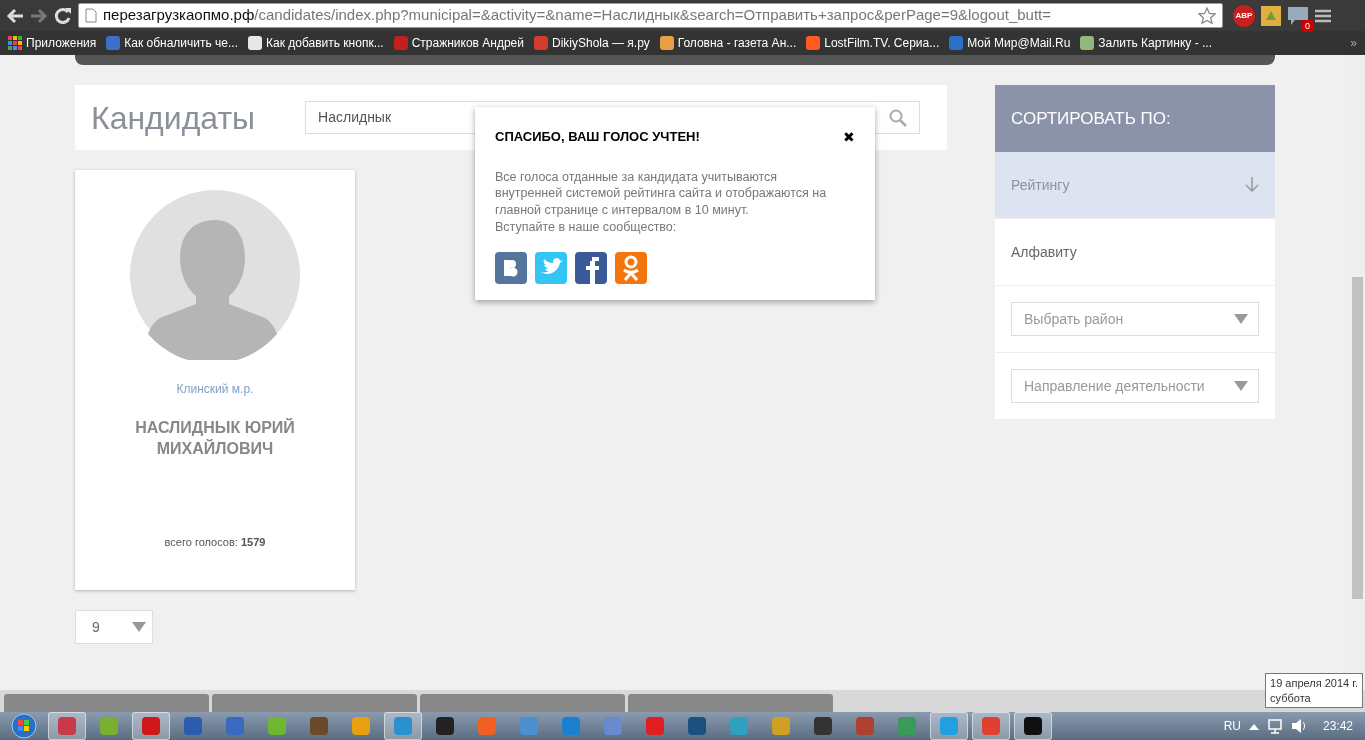  I want to click on taskbar-app-button, so click(1033, 726).